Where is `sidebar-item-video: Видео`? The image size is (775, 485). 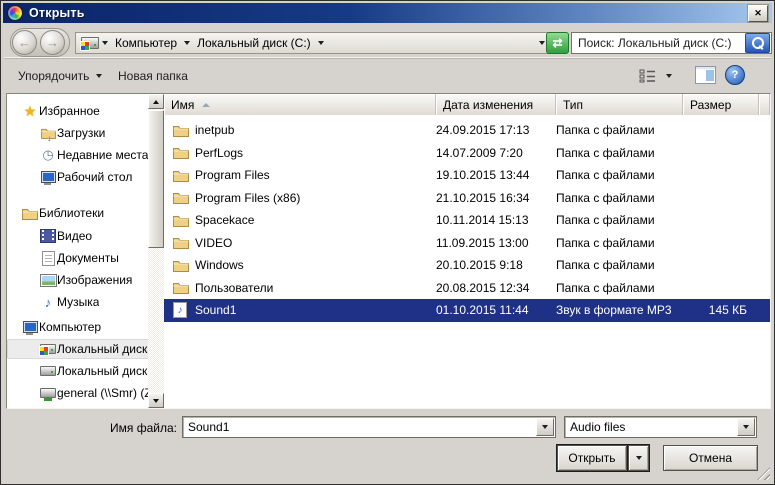 sidebar-item-video: Видео is located at coordinates (77, 236).